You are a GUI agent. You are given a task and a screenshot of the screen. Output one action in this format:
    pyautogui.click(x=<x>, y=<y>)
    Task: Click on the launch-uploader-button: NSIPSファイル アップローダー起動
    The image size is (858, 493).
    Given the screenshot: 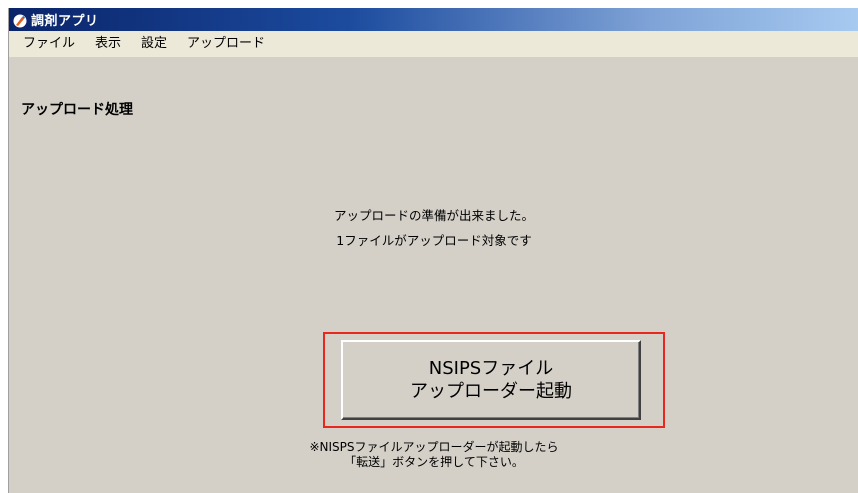 What is the action you would take?
    pyautogui.click(x=491, y=380)
    